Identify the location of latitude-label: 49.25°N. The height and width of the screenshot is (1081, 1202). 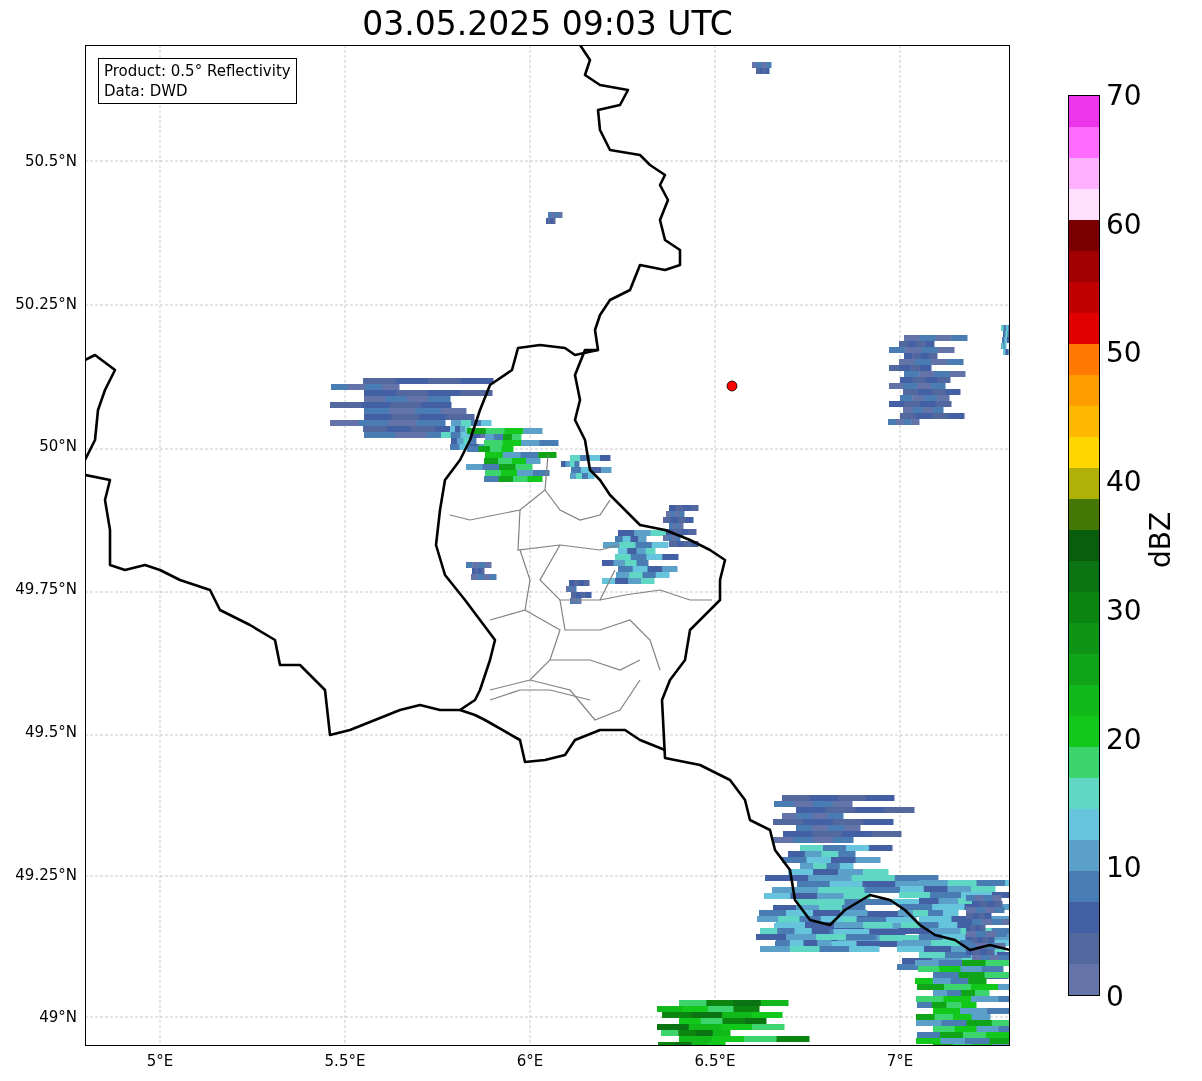
(46, 874).